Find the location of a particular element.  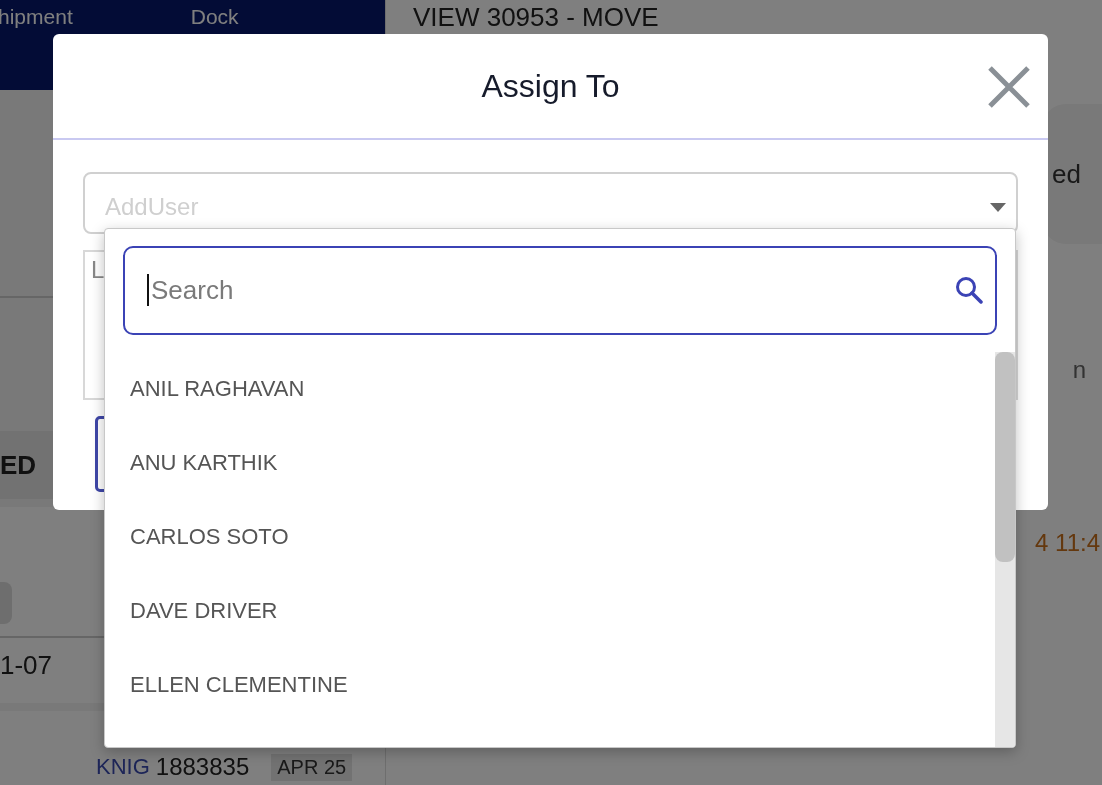

order-number: 1883835 is located at coordinates (202, 767).